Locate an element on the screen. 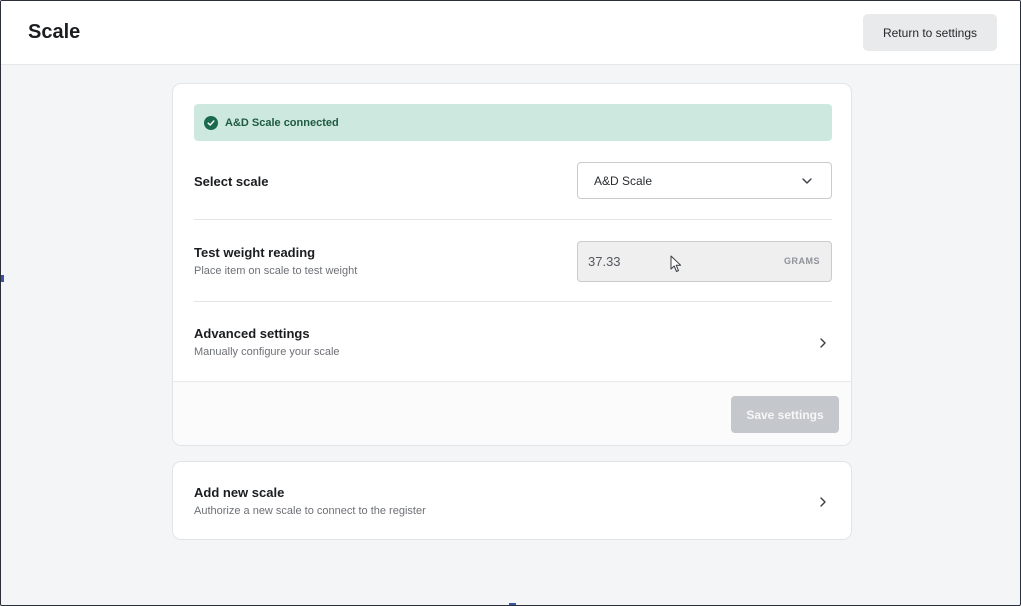 This screenshot has width=1021, height=606. connection-status-text: A&D Scale connected is located at coordinates (282, 122).